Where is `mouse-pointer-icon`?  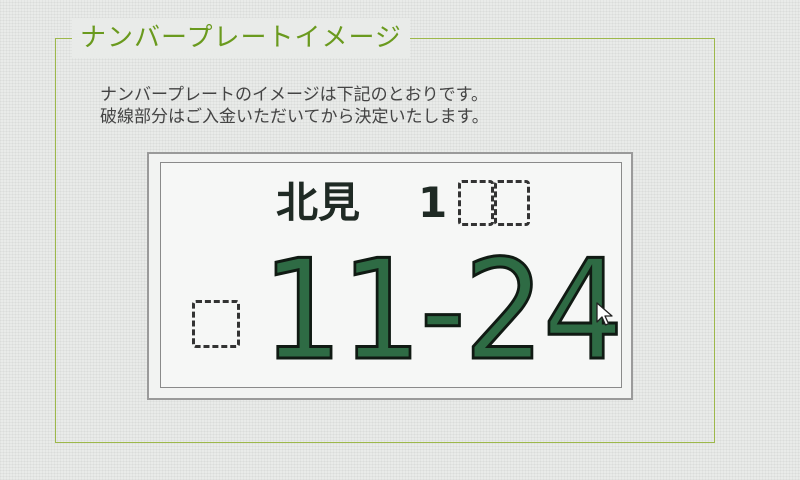
mouse-pointer-icon is located at coordinates (604, 314).